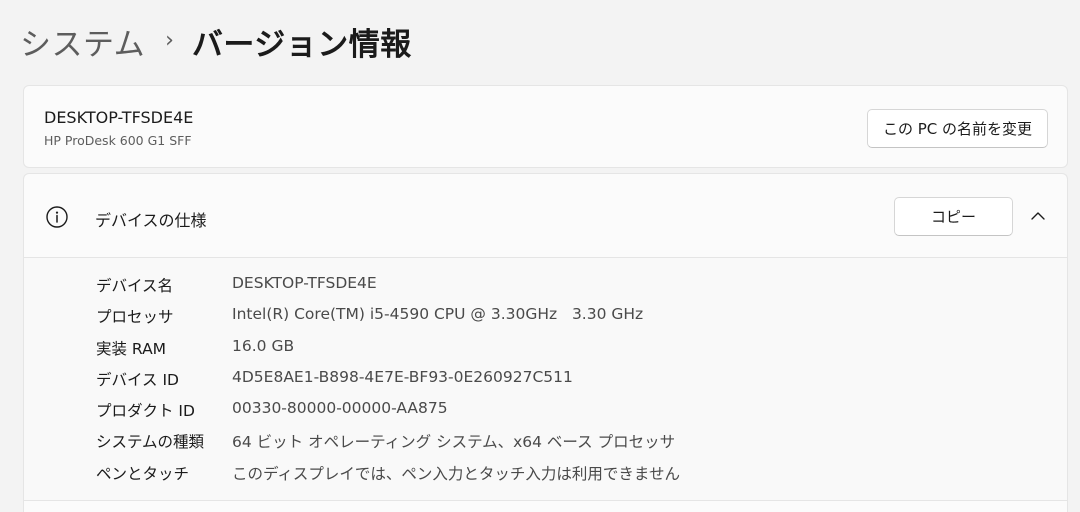 The height and width of the screenshot is (512, 1080). Describe the element at coordinates (456, 474) in the screenshot. I see `spec-value: このディスプレイでは、ペン入力とタッチ入力は利用できません` at that location.